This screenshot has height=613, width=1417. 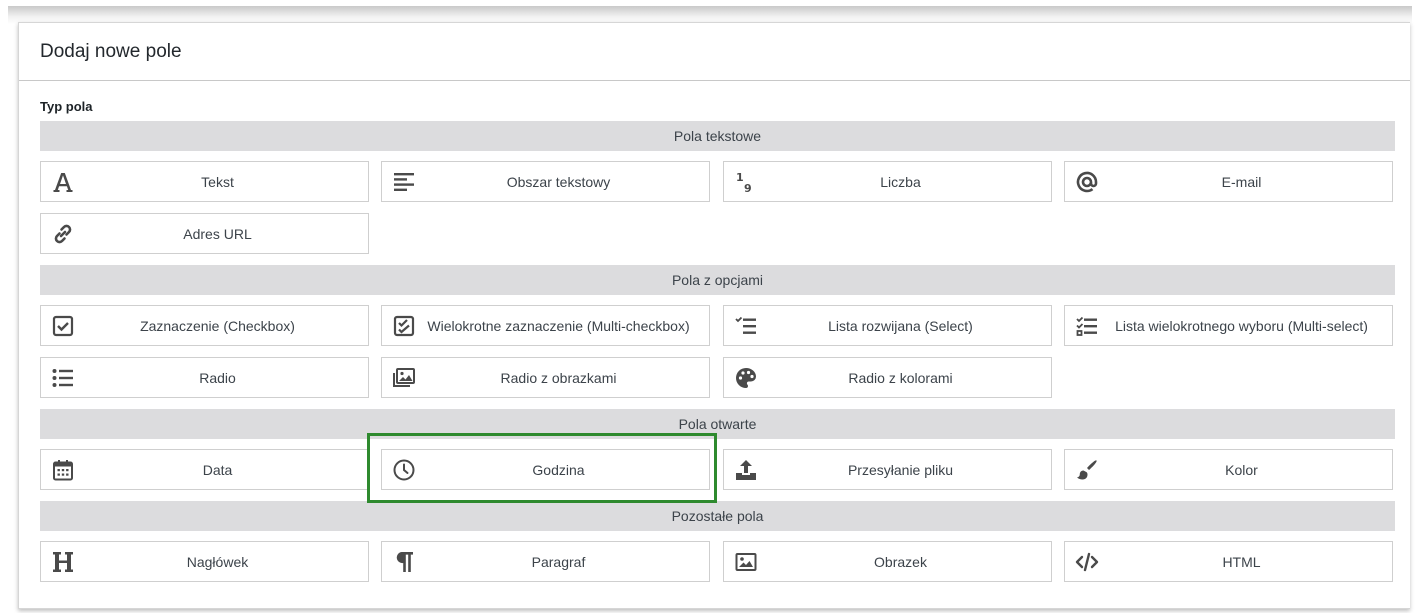 I want to click on palette-icon, so click(x=746, y=378).